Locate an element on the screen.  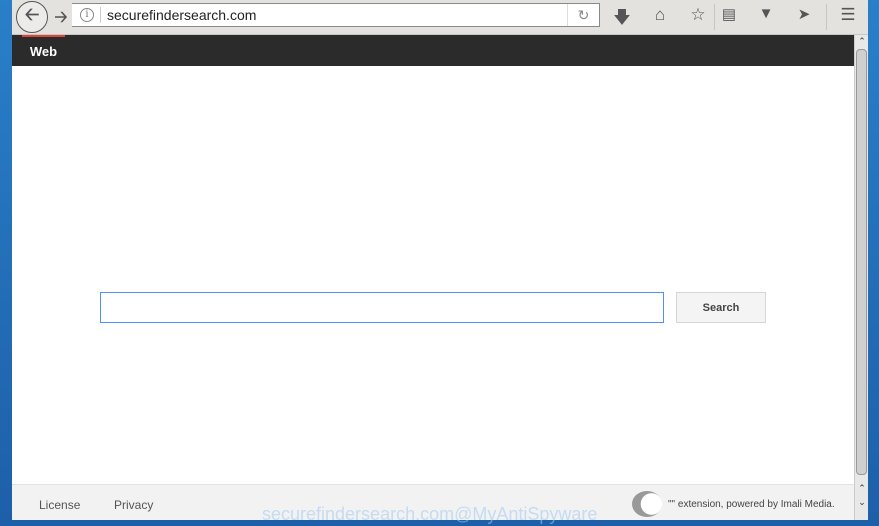
top-nav: Web is located at coordinates (433, 50).